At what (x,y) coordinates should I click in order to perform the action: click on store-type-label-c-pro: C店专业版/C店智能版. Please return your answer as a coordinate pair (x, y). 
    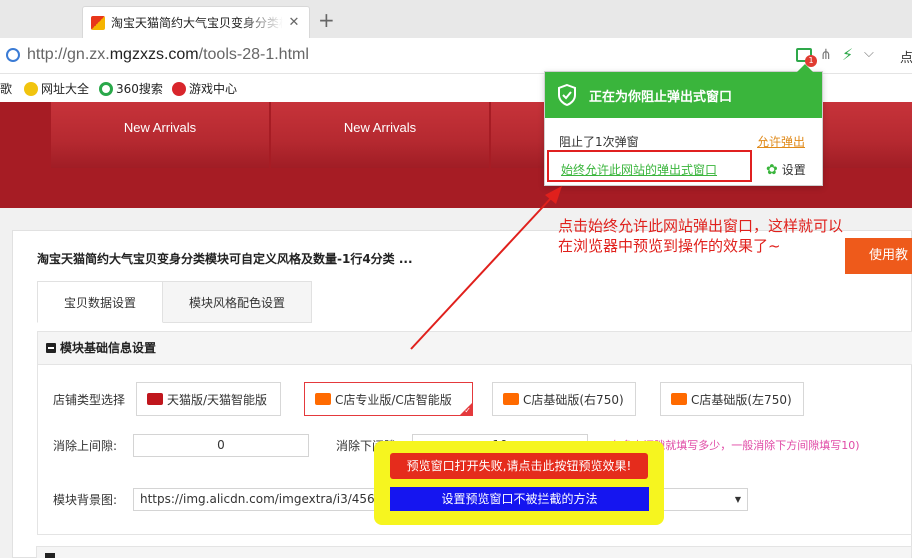
    Looking at the image, I should click on (393, 399).